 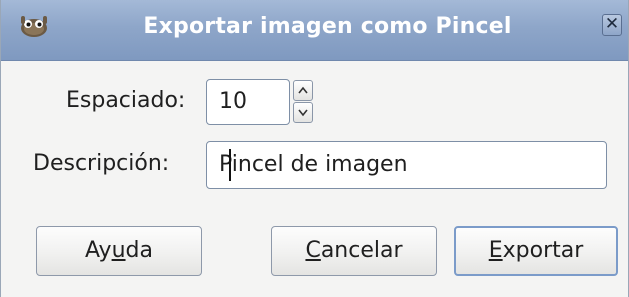 What do you see at coordinates (248, 102) in the screenshot?
I see `spacing-input: 10` at bounding box center [248, 102].